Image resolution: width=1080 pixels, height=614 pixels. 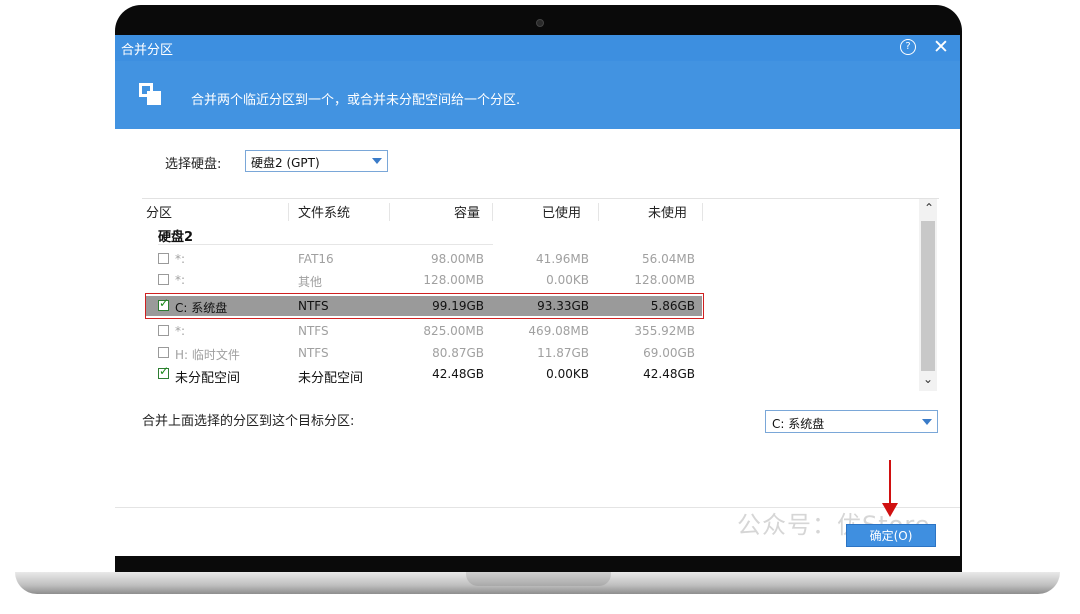 What do you see at coordinates (669, 353) in the screenshot?
I see `row-free: 69.00GB` at bounding box center [669, 353].